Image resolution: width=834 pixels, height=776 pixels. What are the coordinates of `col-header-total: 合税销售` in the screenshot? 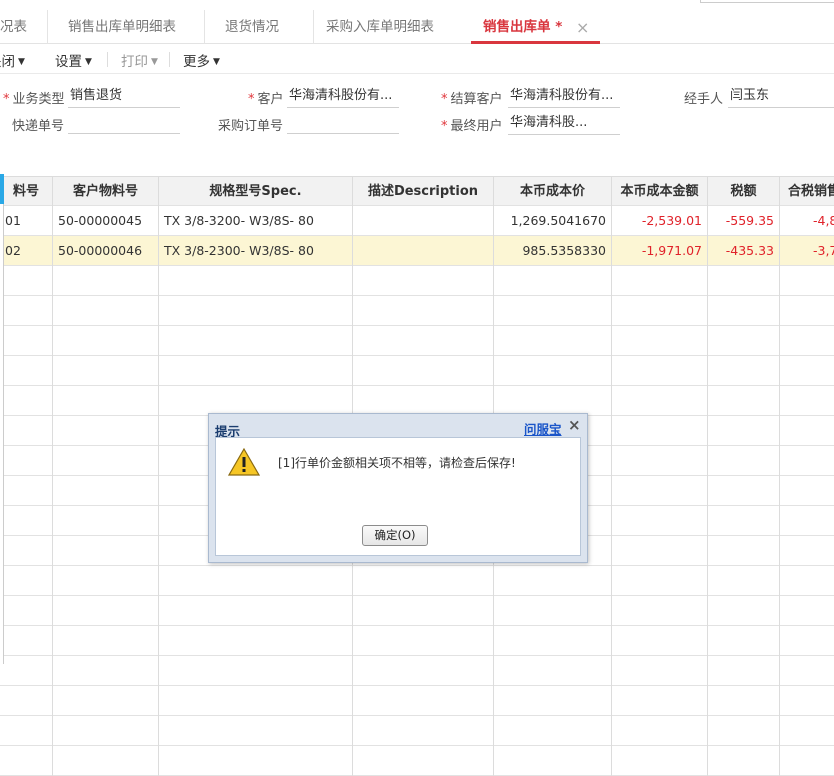 It's located at (807, 192).